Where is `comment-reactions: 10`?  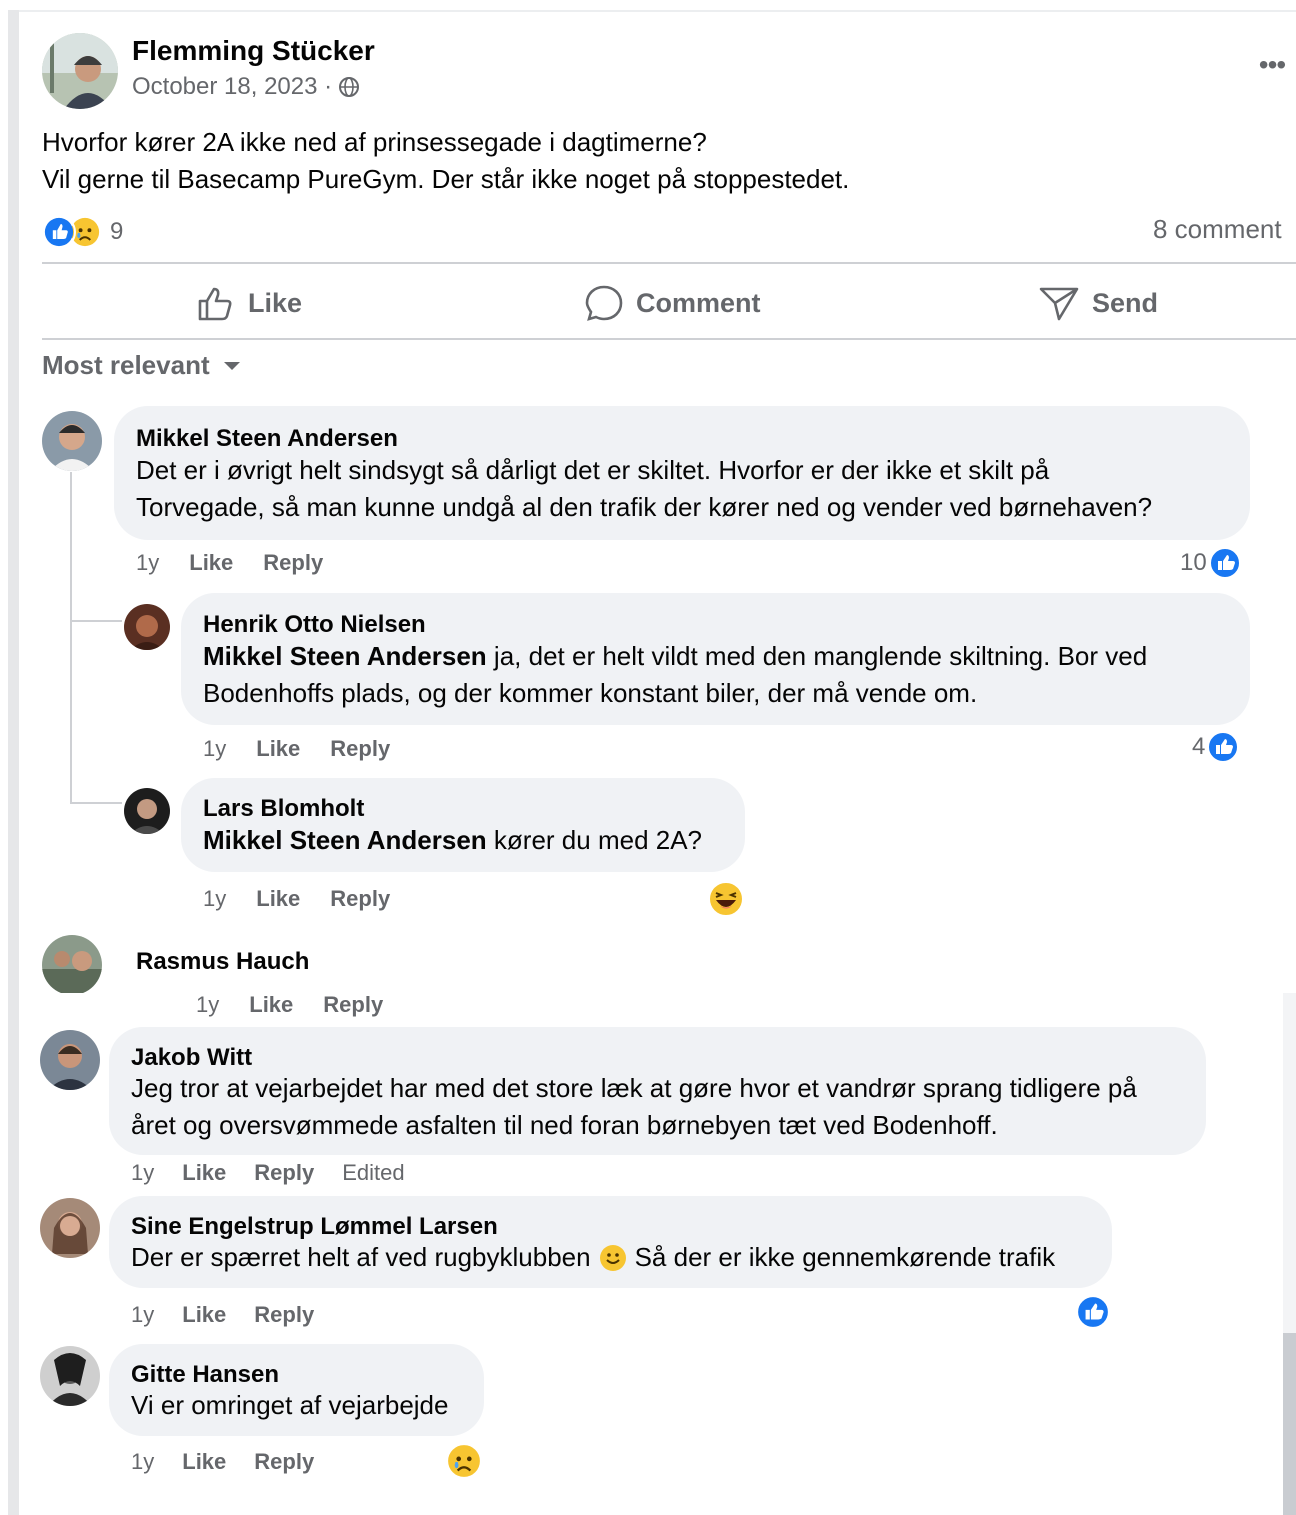
comment-reactions: 10 is located at coordinates (1210, 563).